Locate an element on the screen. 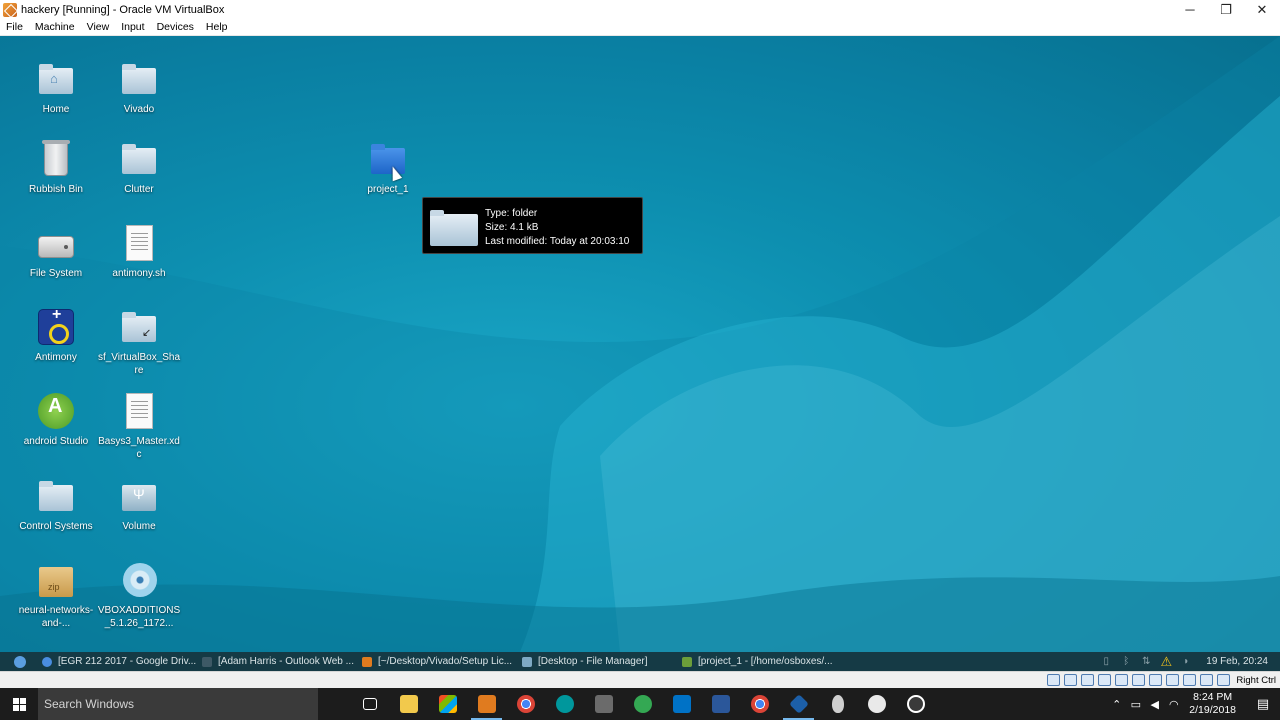 This screenshot has height=720, width=1280. restore-button: ❐ is located at coordinates (1226, 9).